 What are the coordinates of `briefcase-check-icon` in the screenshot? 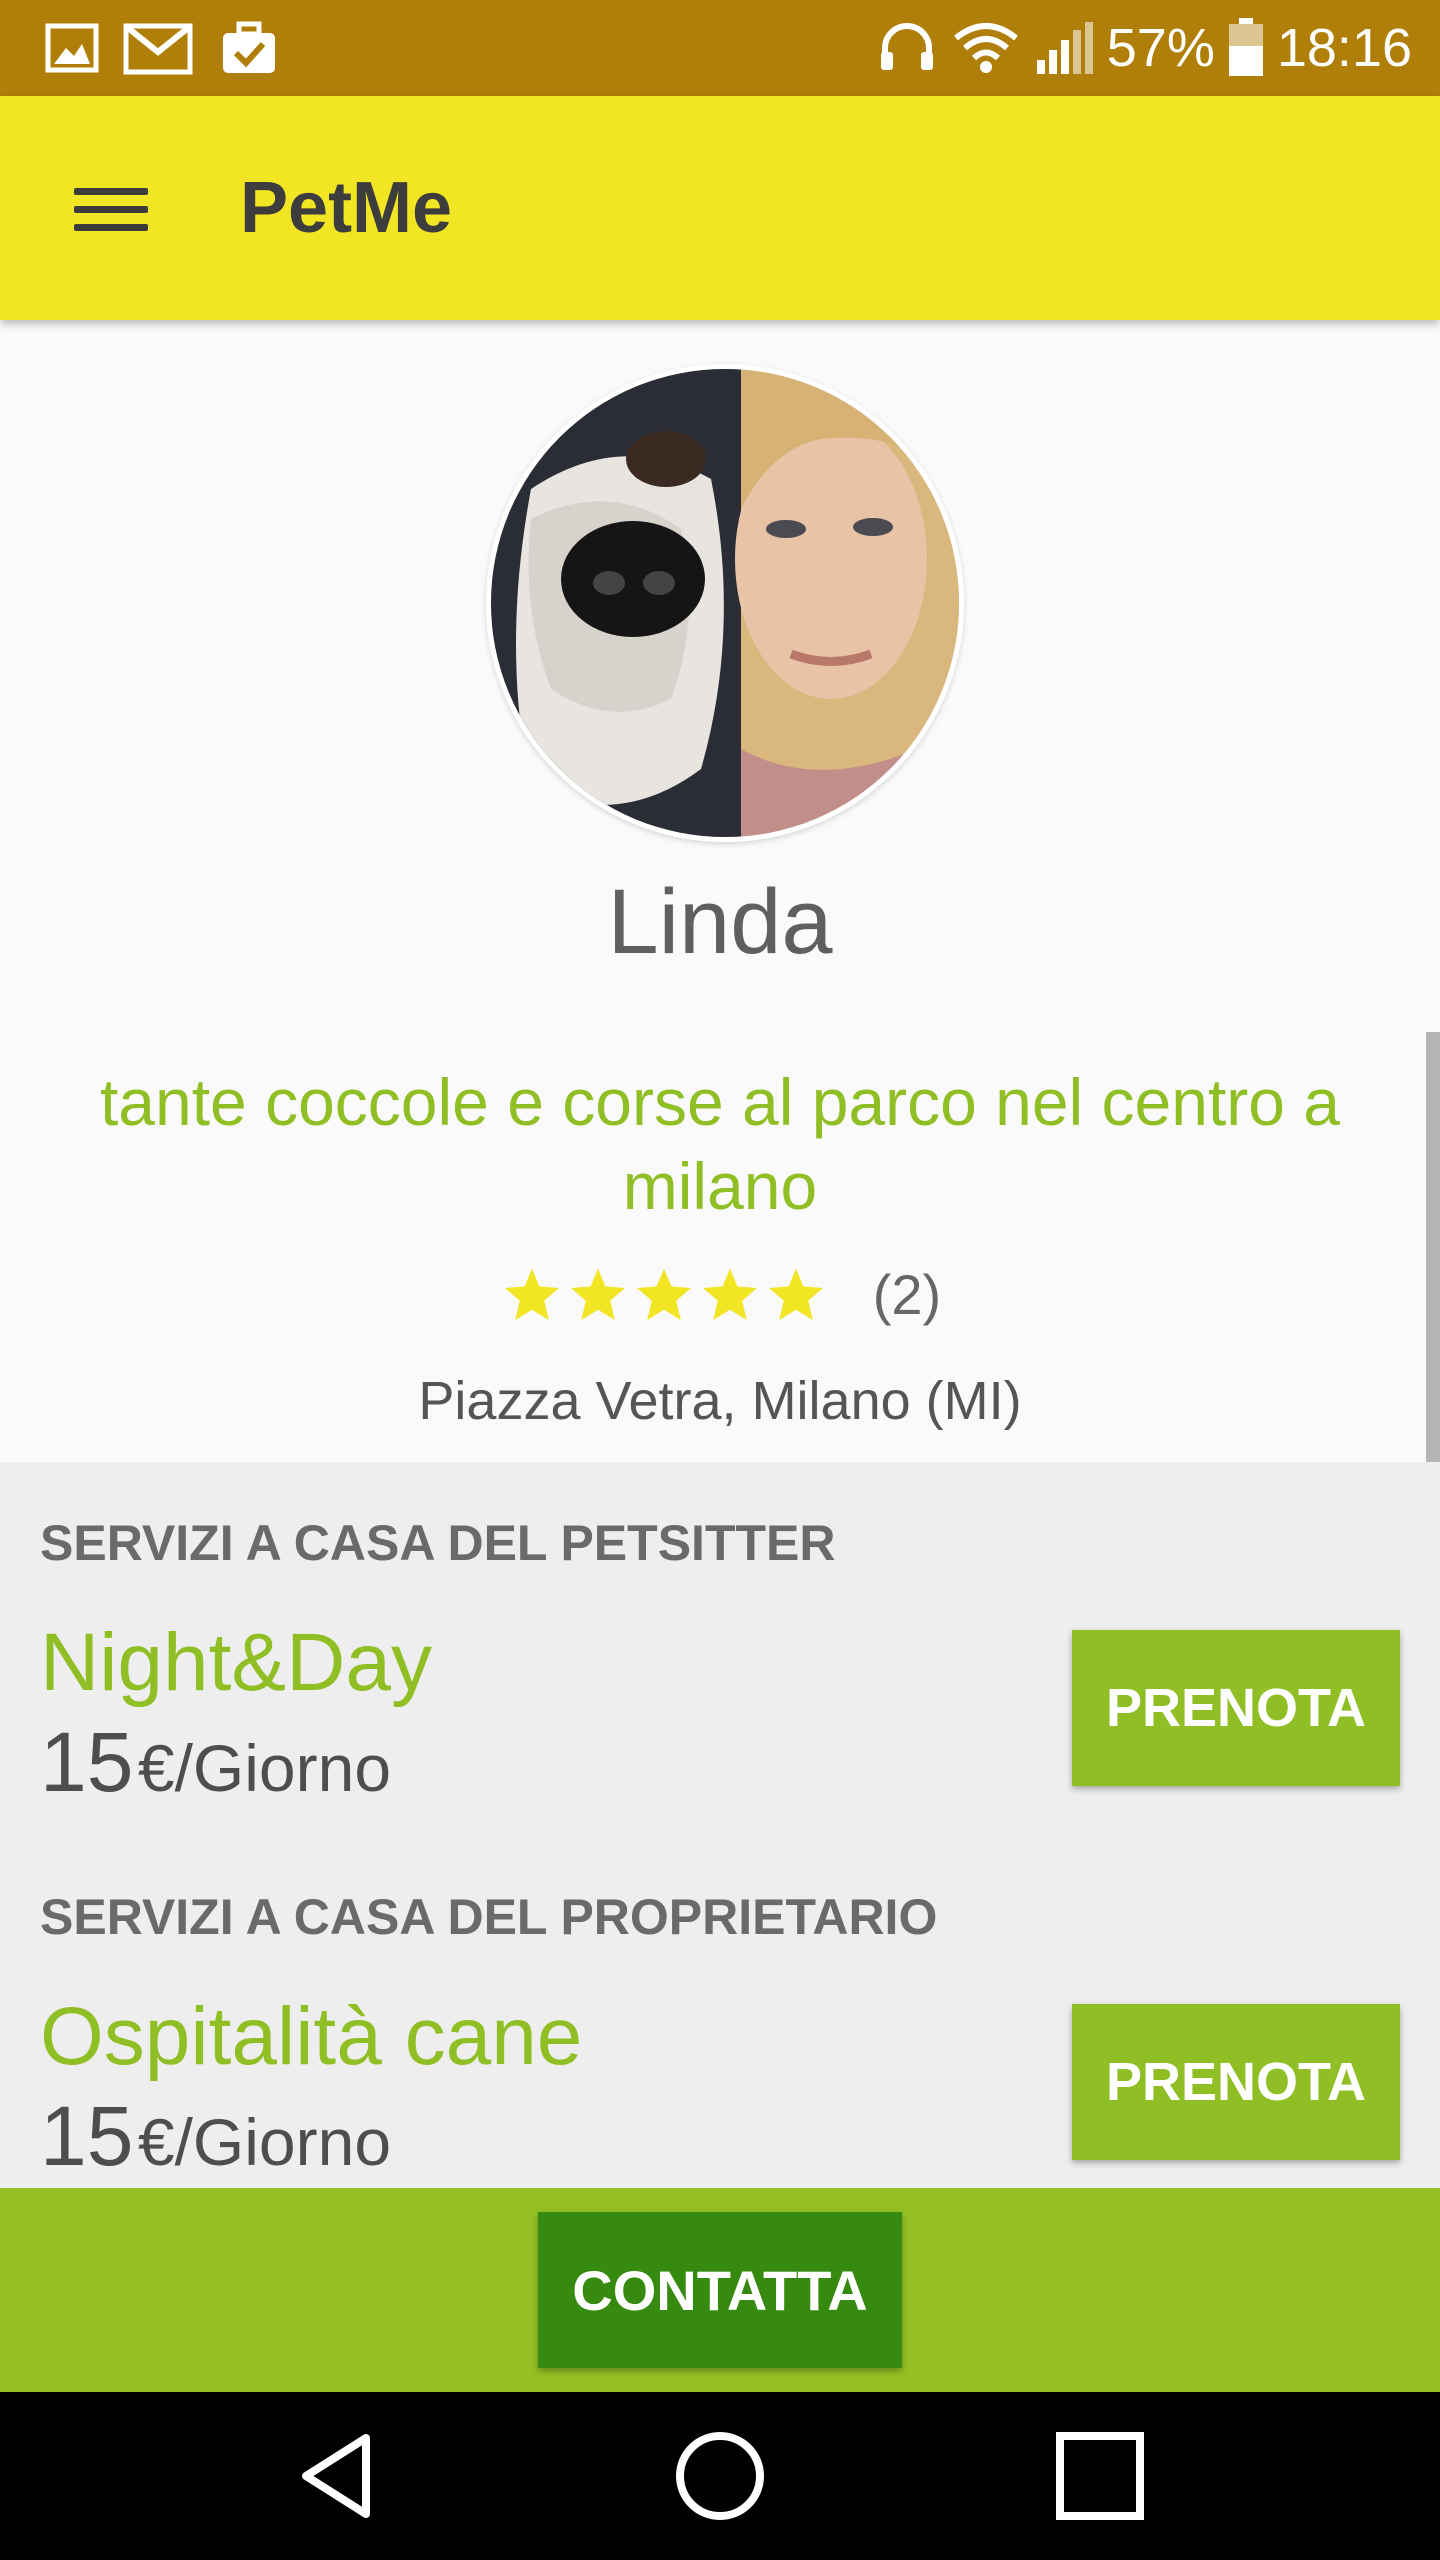 It's located at (249, 47).